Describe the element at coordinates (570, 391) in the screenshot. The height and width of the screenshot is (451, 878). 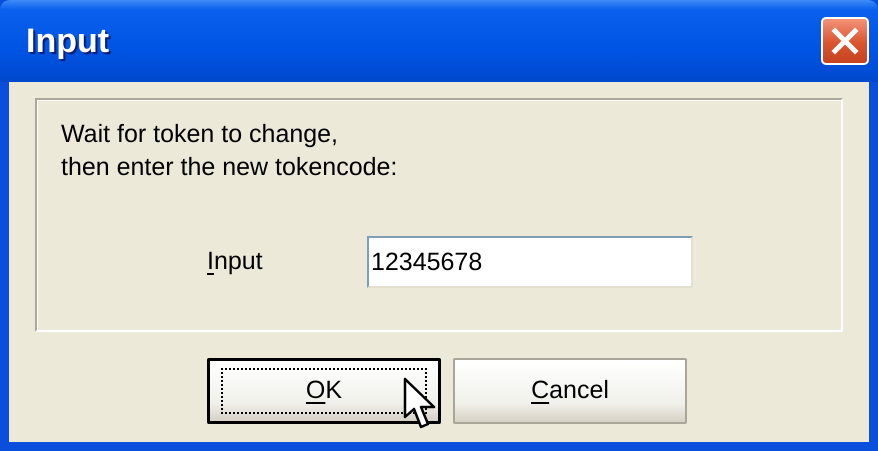
I see `cancel-button: Cancel` at that location.